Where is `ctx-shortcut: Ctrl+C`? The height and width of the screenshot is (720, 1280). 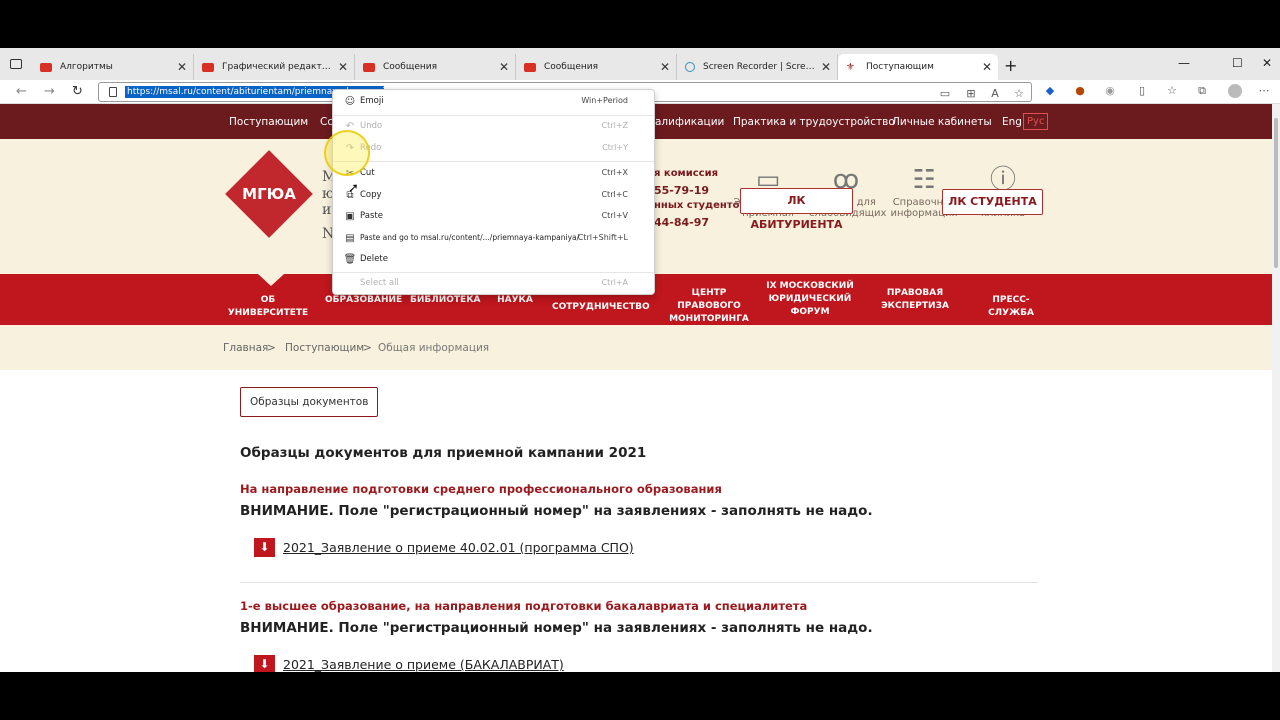
ctx-shortcut: Ctrl+C is located at coordinates (614, 194).